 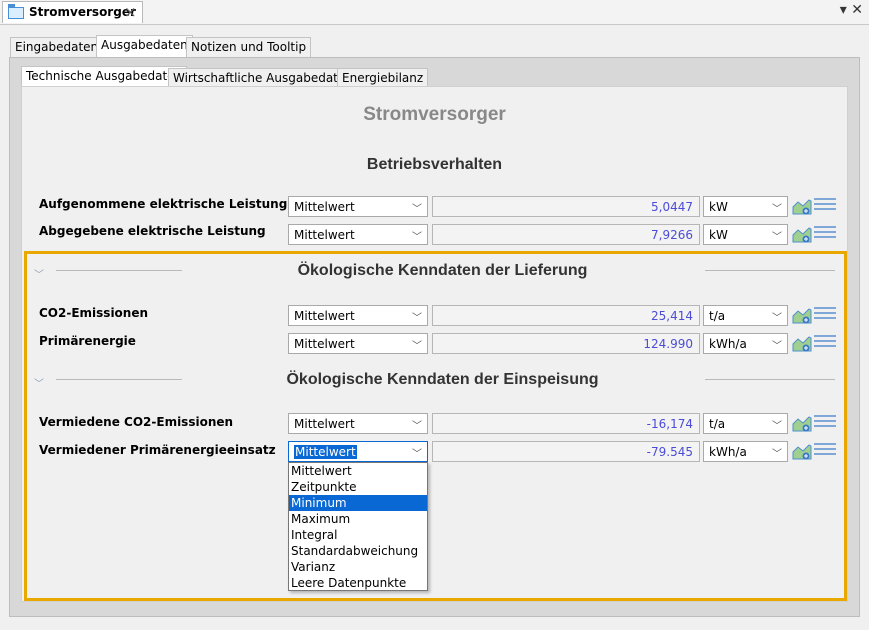 I want to click on section-heading-lieferung: Ökologische Kenndaten der Lieferung, so click(x=442, y=270).